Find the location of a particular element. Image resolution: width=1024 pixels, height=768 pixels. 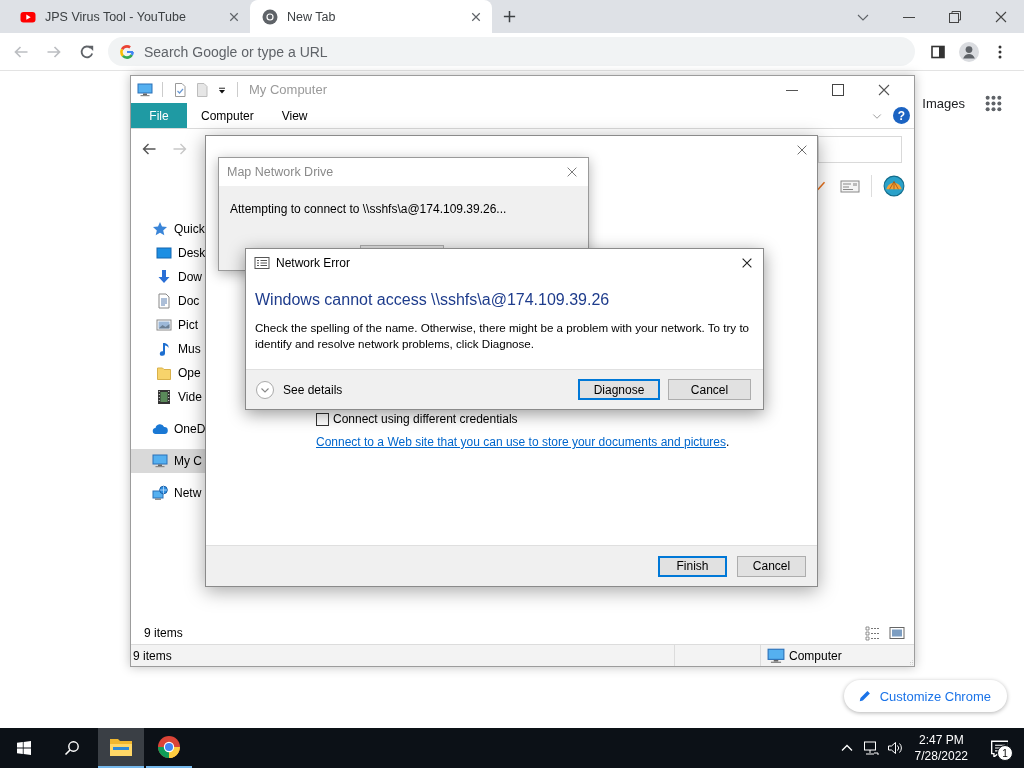

dialog-title: Map Network Drive is located at coordinates (280, 172).